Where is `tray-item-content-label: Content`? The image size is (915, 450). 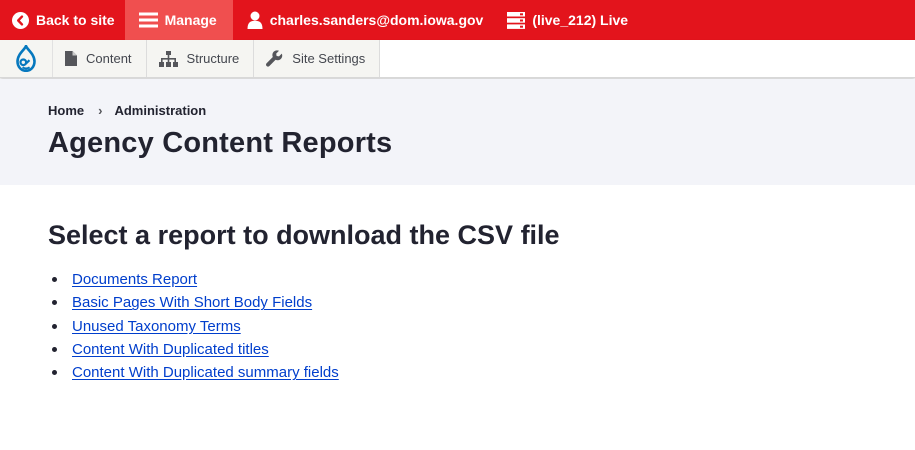
tray-item-content-label: Content is located at coordinates (109, 58).